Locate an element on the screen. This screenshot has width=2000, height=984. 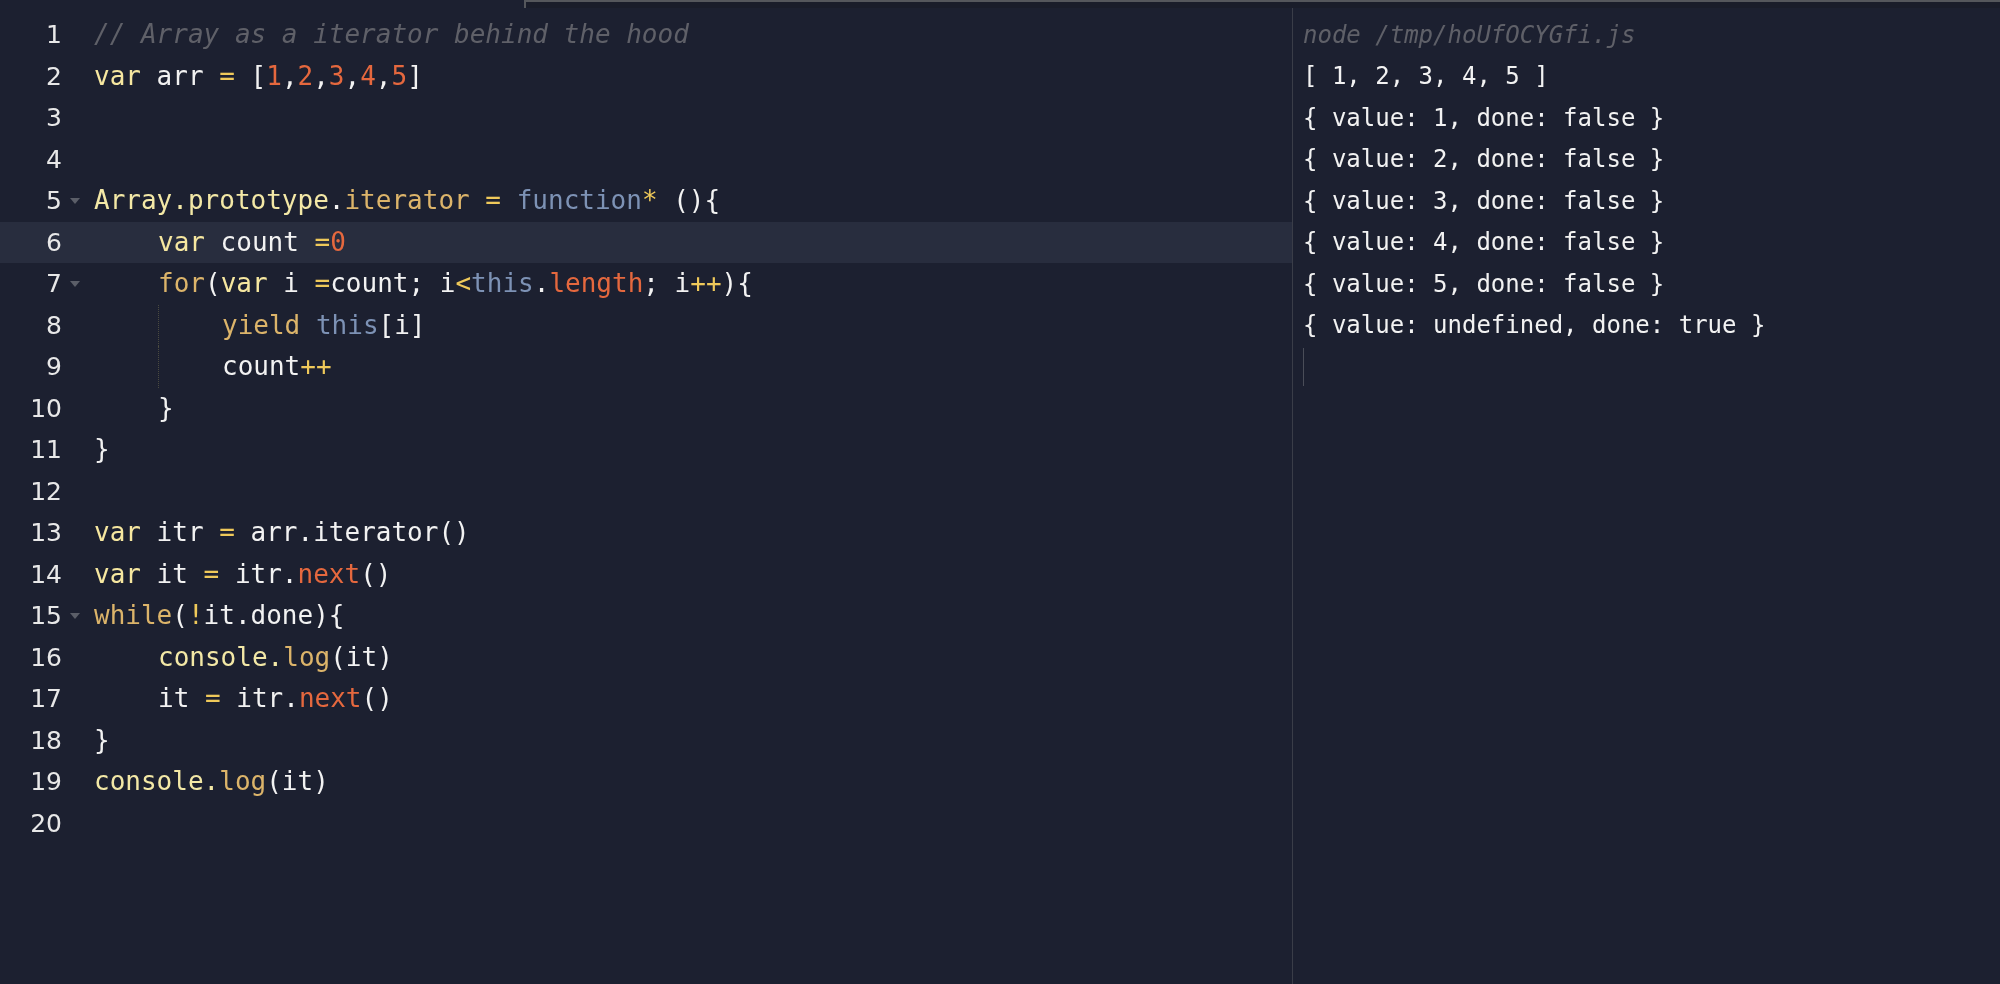
line-number: 5 is located at coordinates (53, 201).